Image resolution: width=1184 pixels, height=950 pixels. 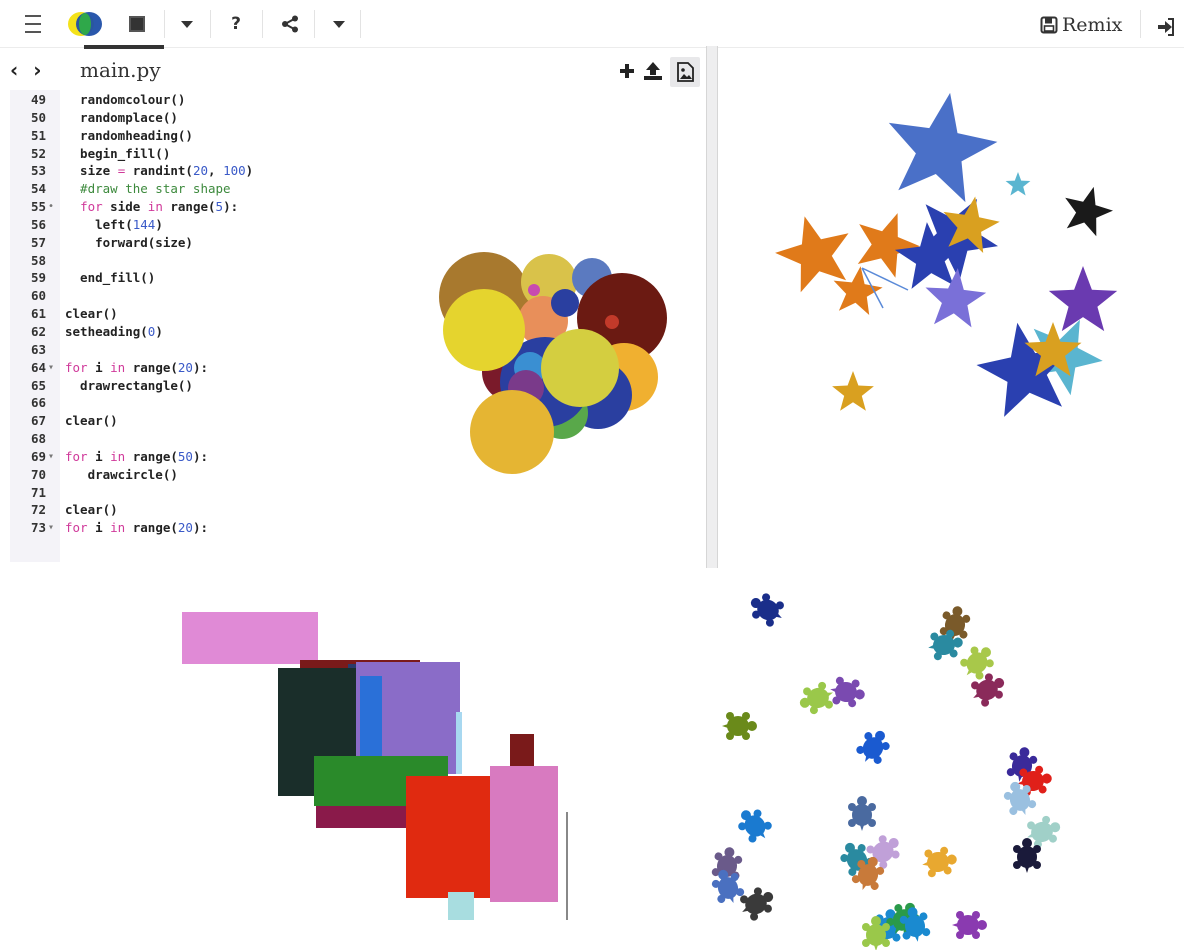 What do you see at coordinates (886, 771) in the screenshot?
I see `turtles-drawing` at bounding box center [886, 771].